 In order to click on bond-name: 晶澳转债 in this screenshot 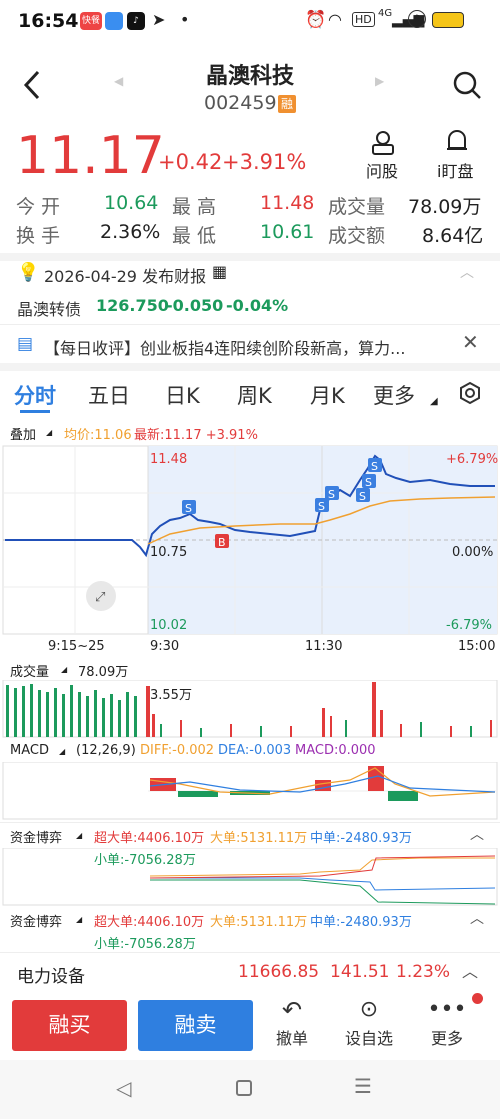, I will do `click(49, 308)`.